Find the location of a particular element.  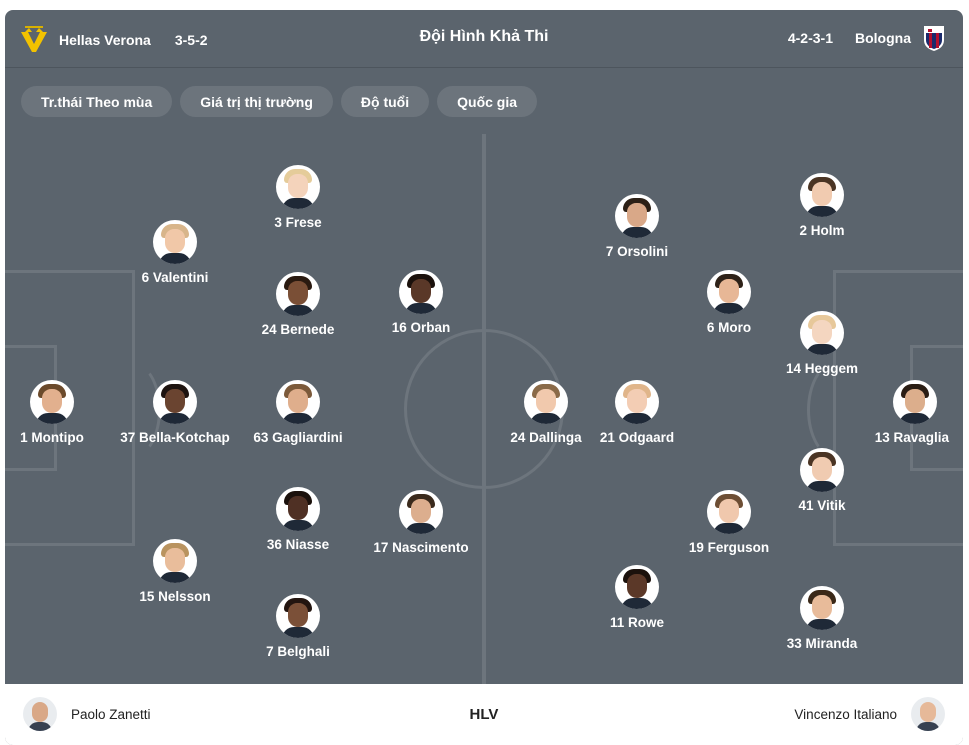

player-orsolini: 7 Orsolini is located at coordinates (637, 226).